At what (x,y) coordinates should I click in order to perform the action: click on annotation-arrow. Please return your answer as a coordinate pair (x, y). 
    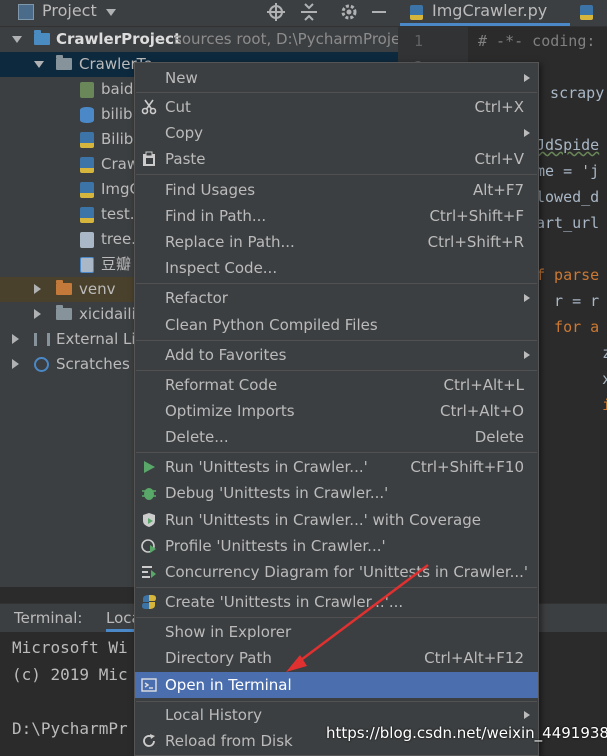
    Looking at the image, I should click on (357, 617).